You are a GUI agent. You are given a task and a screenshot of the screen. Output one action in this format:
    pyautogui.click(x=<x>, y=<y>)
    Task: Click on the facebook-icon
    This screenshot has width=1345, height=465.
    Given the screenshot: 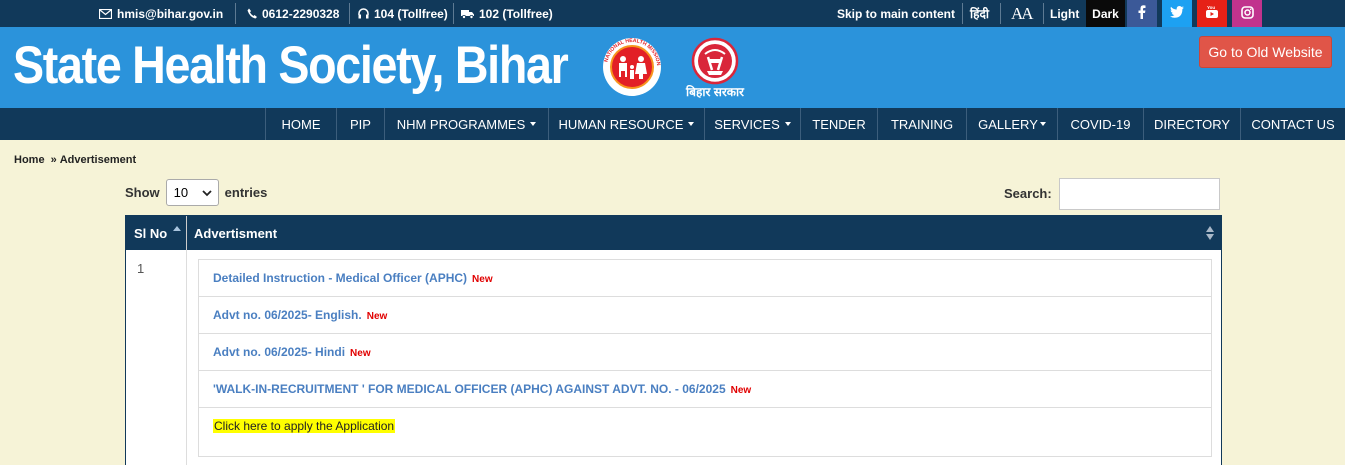 What is the action you would take?
    pyautogui.click(x=1142, y=13)
    